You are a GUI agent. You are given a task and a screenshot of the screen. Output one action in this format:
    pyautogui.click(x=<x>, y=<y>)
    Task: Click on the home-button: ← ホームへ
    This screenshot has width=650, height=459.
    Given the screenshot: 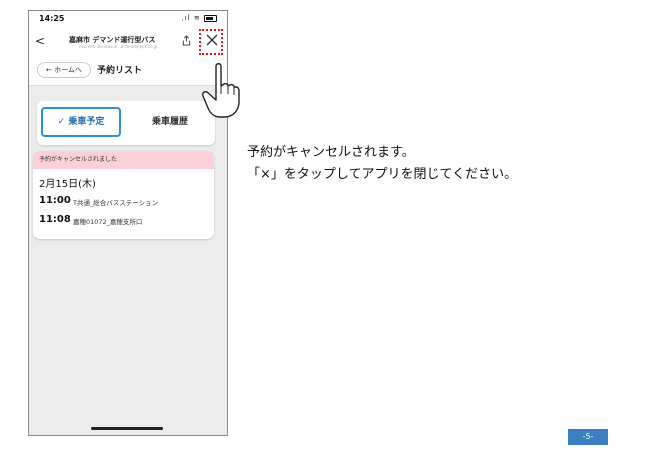 What is the action you would take?
    pyautogui.click(x=64, y=70)
    